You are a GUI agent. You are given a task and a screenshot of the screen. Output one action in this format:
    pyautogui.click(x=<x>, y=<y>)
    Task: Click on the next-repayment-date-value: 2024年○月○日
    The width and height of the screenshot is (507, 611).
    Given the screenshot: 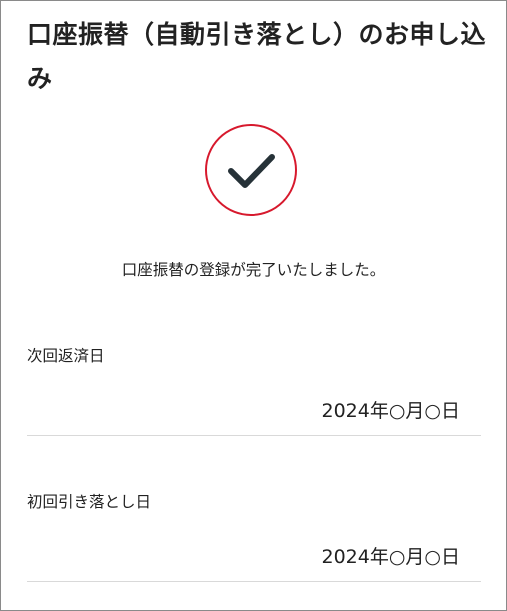 What is the action you would take?
    pyautogui.click(x=390, y=411)
    